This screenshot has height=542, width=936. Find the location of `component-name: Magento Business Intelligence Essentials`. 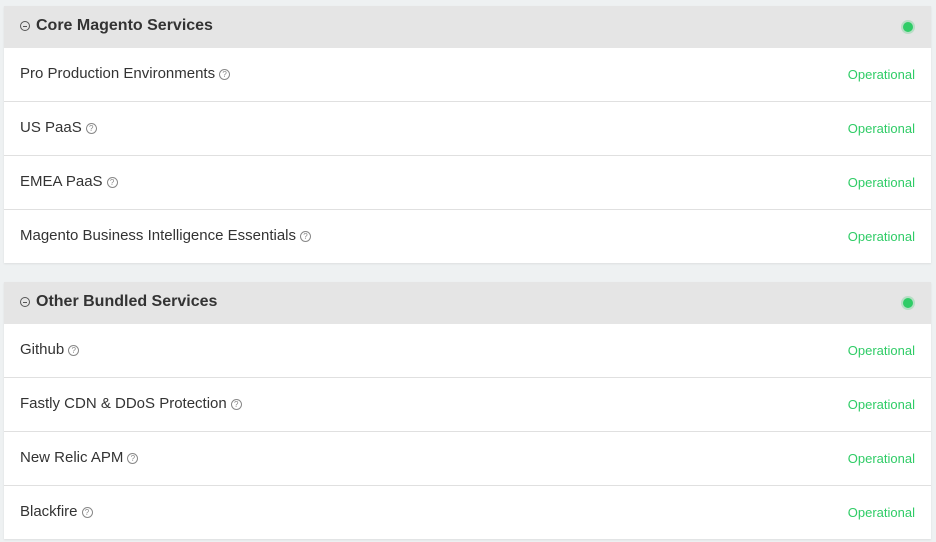

component-name: Magento Business Intelligence Essentials is located at coordinates (158, 235).